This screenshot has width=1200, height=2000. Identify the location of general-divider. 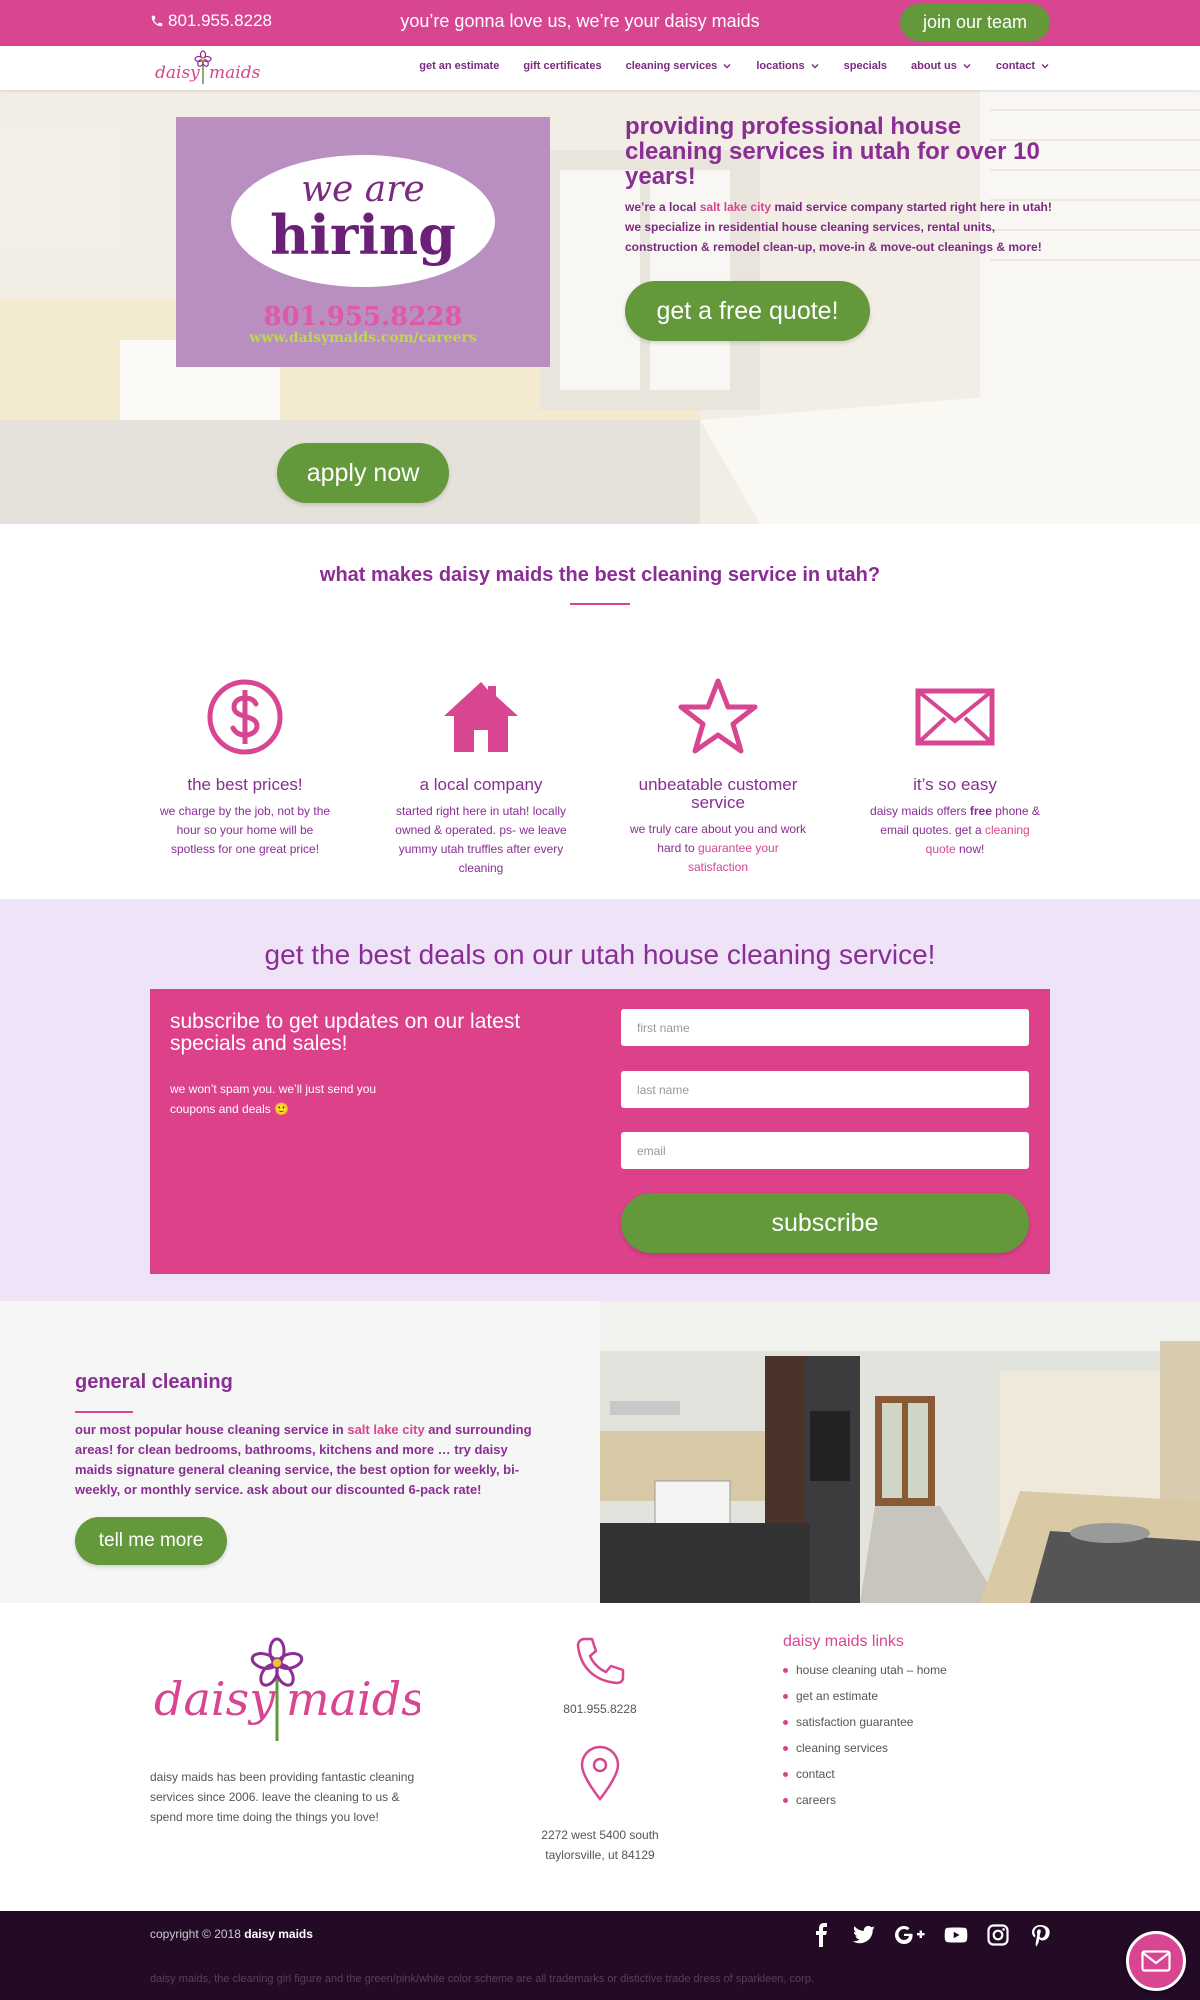
(104, 1412).